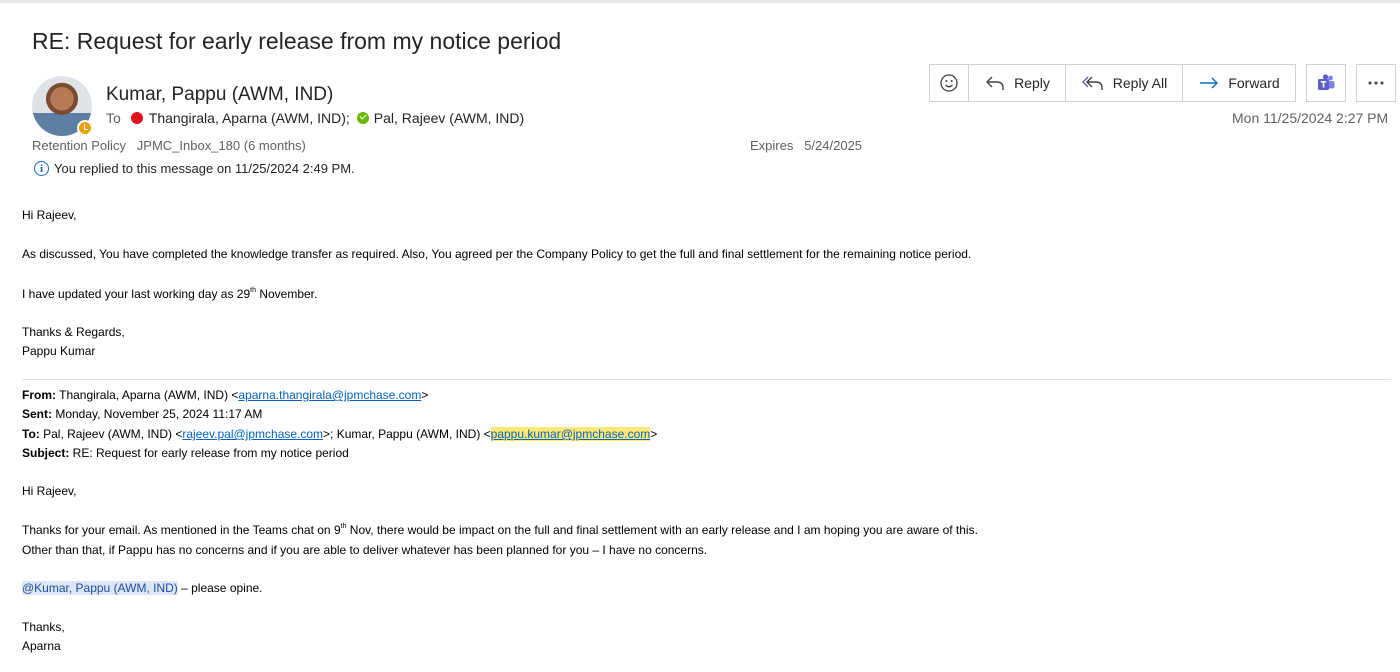 The image size is (1400, 672). Describe the element at coordinates (1254, 83) in the screenshot. I see `forward-label: Forward` at that location.